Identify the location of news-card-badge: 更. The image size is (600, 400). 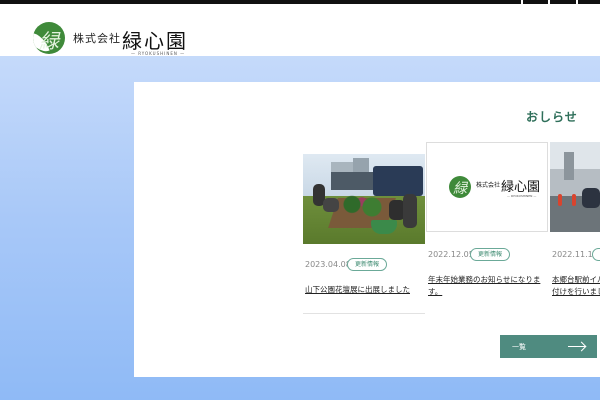
(596, 254).